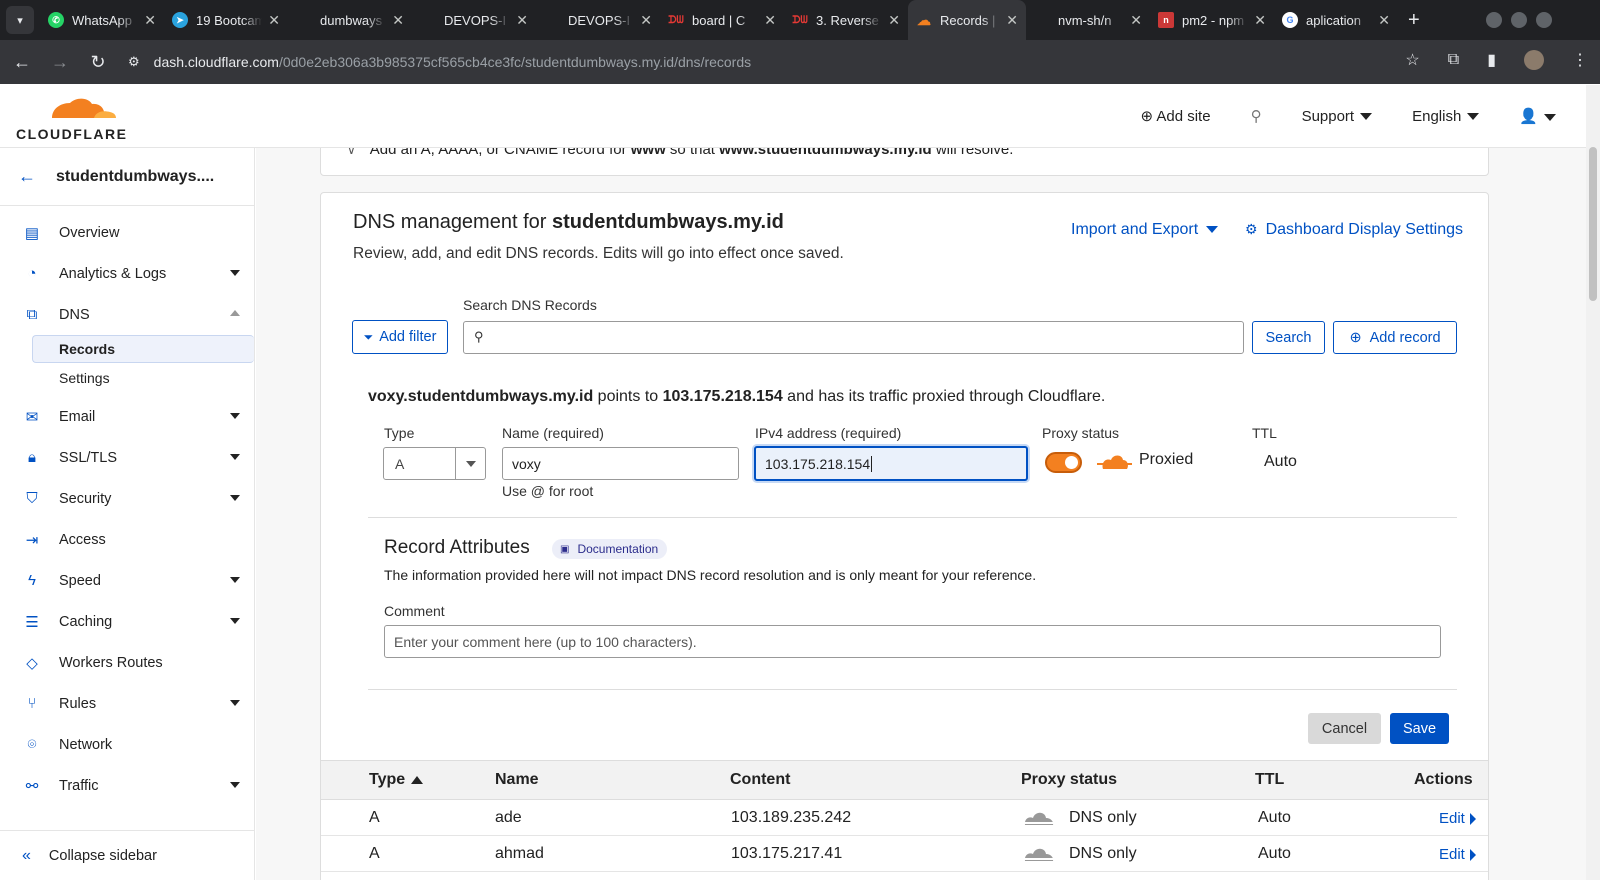 This screenshot has width=1600, height=880. Describe the element at coordinates (60, 62) in the screenshot. I see `forward-icon: →` at that location.